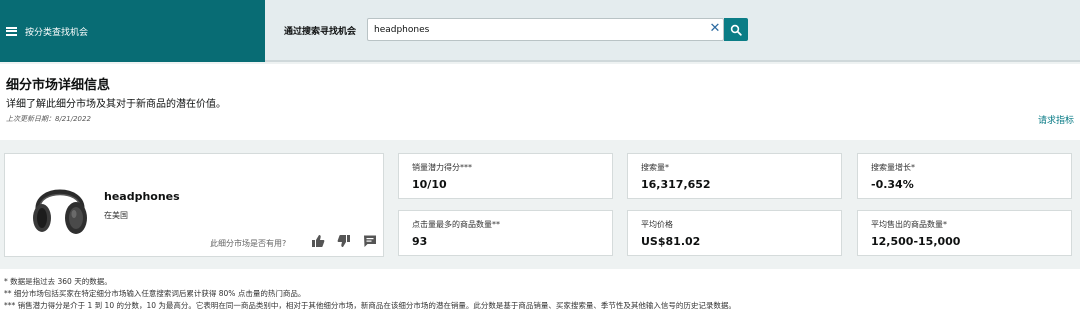  I want to click on metric-average-price: 平均价格 US$81.02, so click(734, 233).